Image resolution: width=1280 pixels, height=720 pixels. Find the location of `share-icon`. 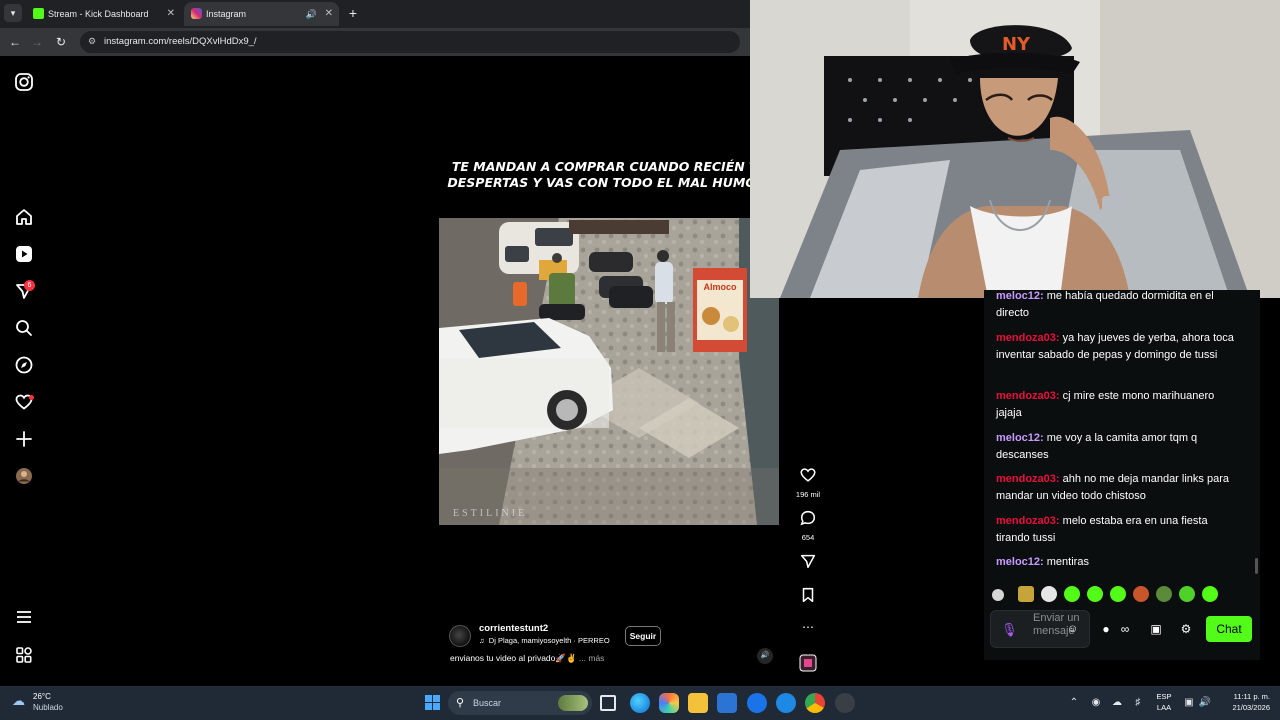

share-icon is located at coordinates (808, 561).